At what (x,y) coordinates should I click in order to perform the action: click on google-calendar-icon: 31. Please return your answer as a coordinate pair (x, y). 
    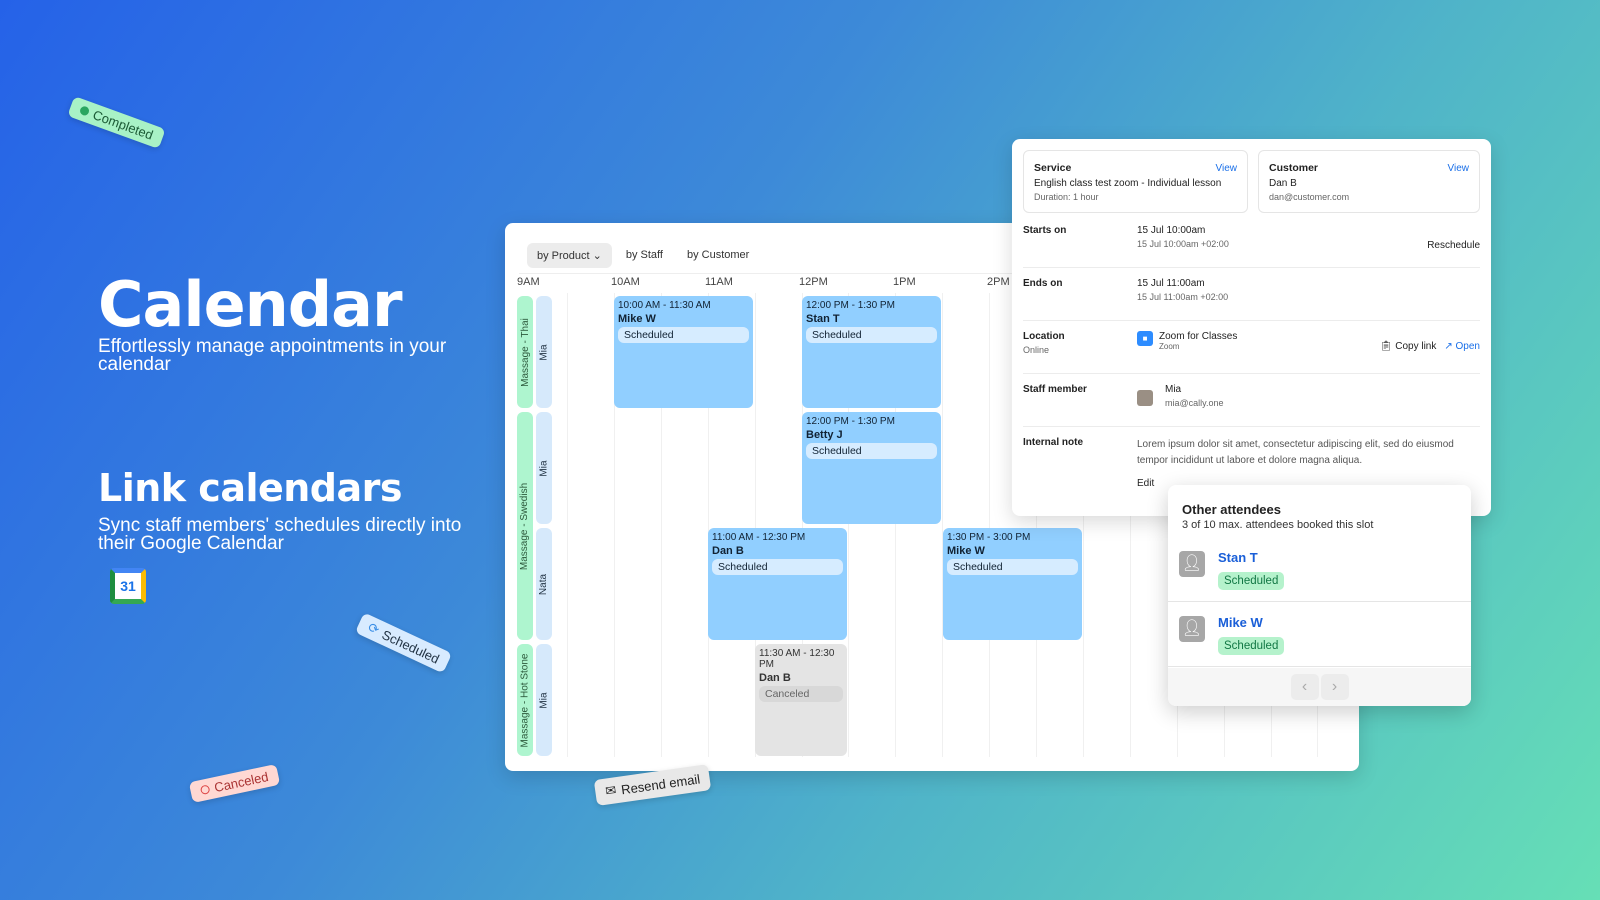
    Looking at the image, I should click on (128, 586).